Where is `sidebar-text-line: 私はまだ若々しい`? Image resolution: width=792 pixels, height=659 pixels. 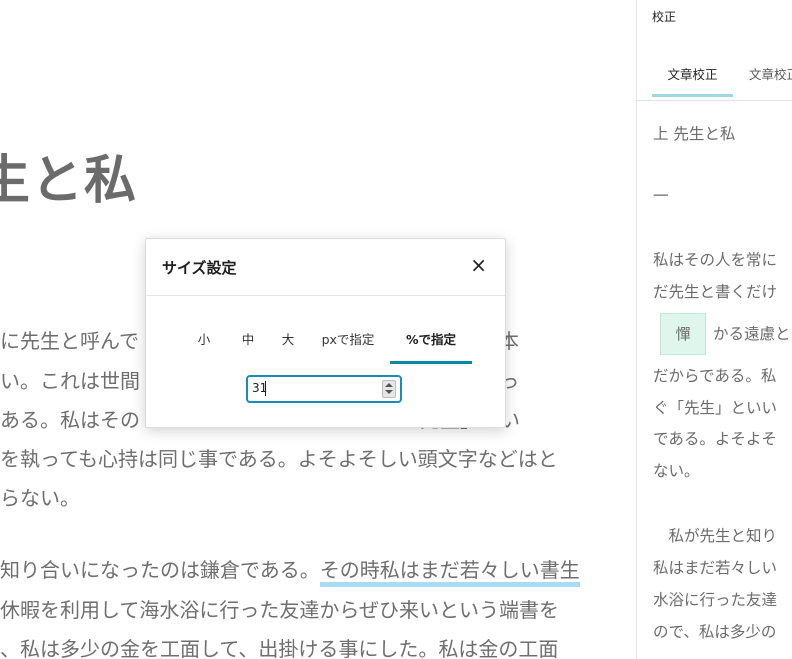
sidebar-text-line: 私はまだ若々しい is located at coordinates (715, 568).